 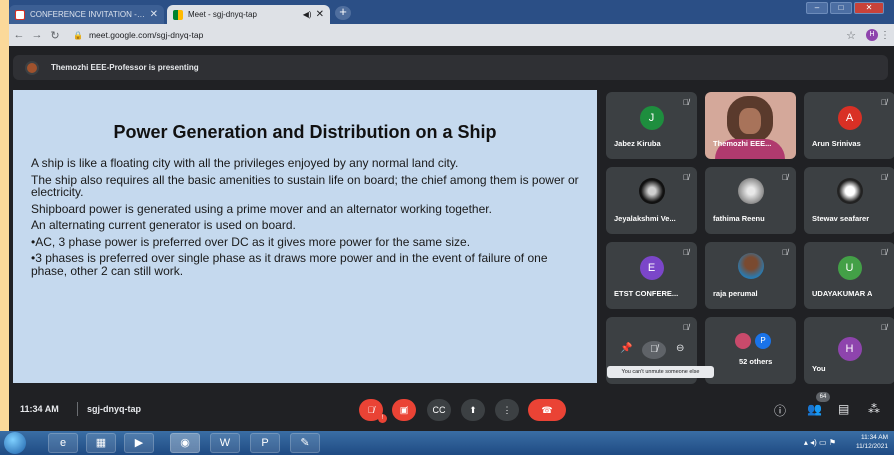 What do you see at coordinates (450, 67) in the screenshot?
I see `presenting-banner: Themozhi EEE-Professor is presenting` at bounding box center [450, 67].